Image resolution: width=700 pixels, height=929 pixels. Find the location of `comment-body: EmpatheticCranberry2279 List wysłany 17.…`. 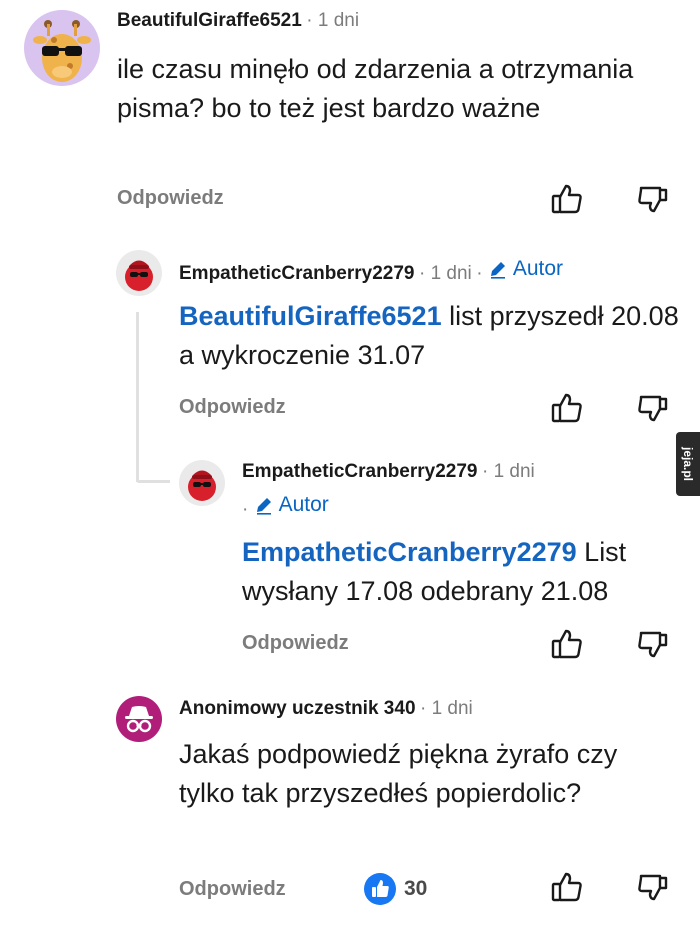

comment-body: EmpatheticCranberry2279 List wysłany 17.… is located at coordinates (462, 572).